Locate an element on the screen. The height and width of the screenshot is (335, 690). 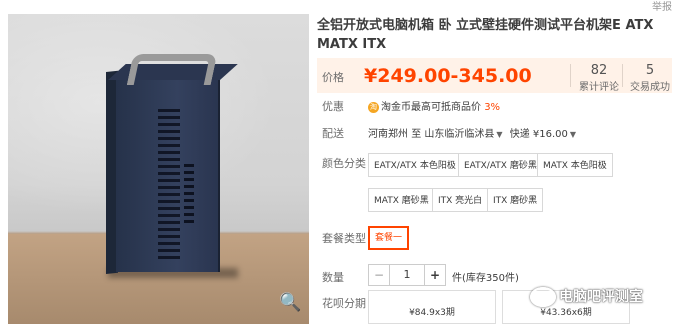
price-box: 价格 ¥249.00-345.00 82 累计评论 5 交易成功 is located at coordinates (494, 75).